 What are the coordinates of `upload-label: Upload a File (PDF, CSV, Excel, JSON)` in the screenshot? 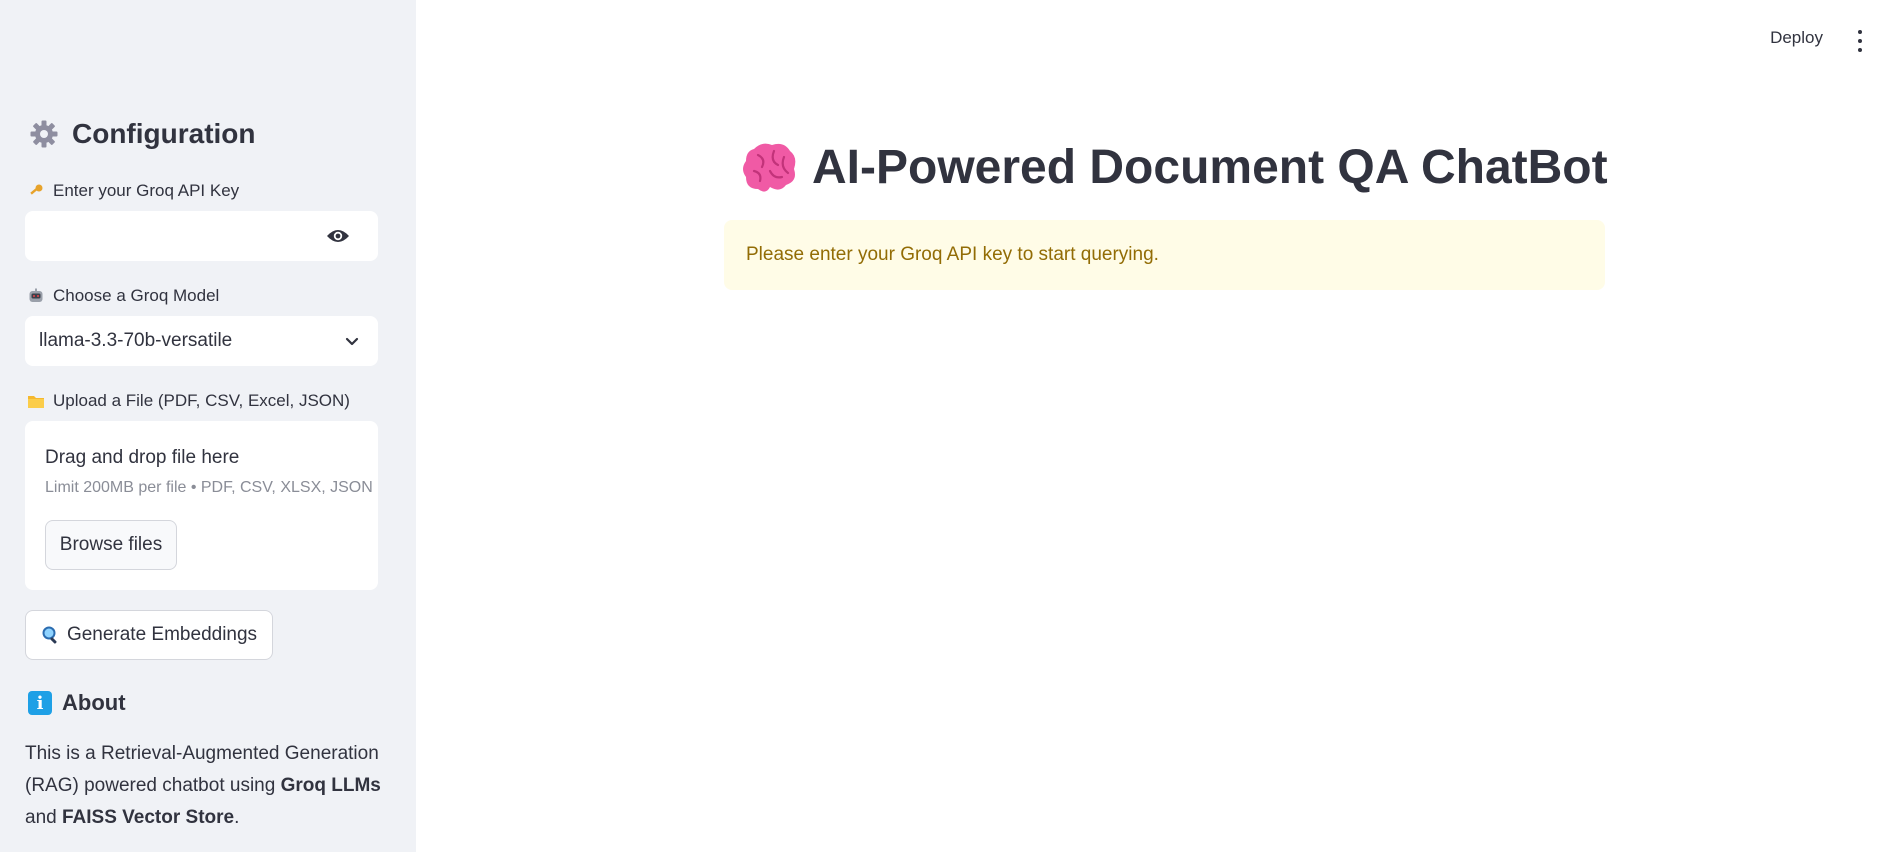 It's located at (188, 401).